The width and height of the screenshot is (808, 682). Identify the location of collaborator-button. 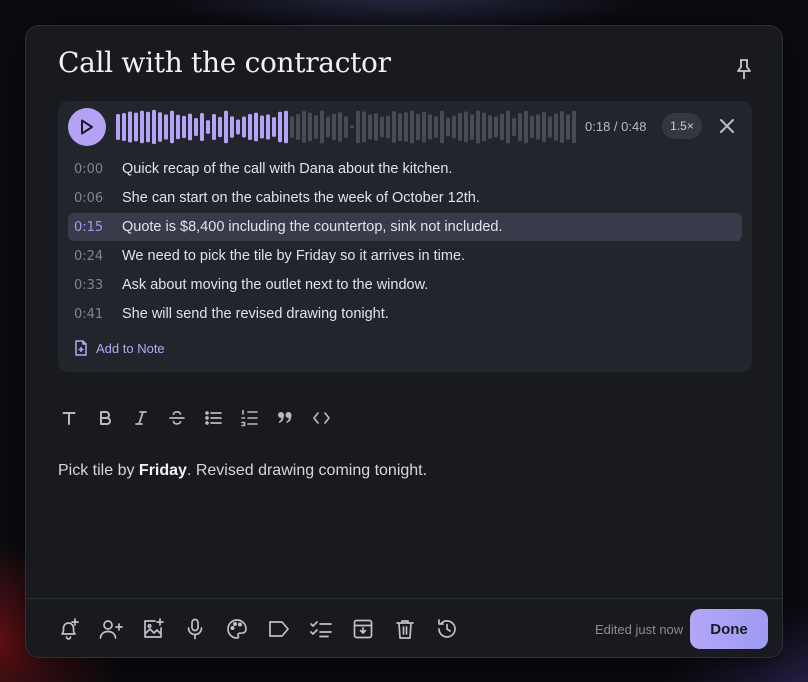
(111, 629).